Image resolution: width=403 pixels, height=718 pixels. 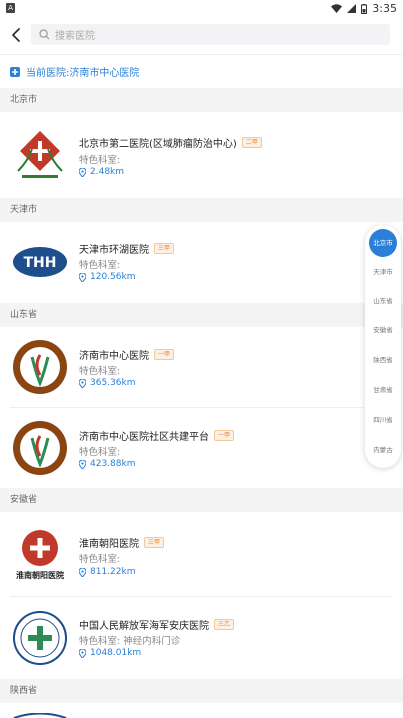 What do you see at coordinates (130, 641) in the screenshot?
I see `hospital-dept: 特色科室: 神经内科门诊` at bounding box center [130, 641].